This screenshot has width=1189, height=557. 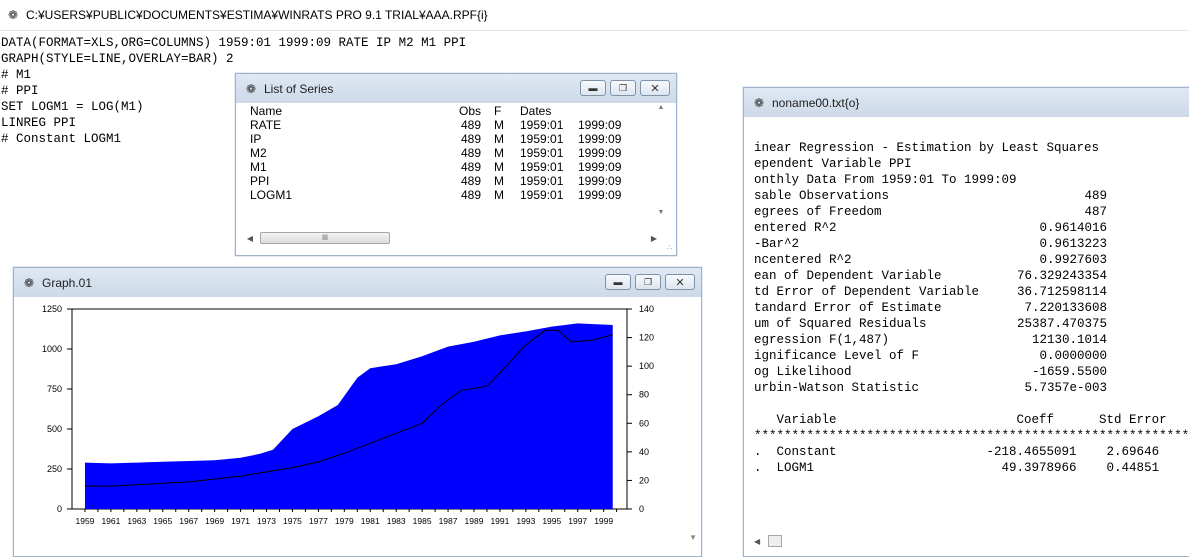 What do you see at coordinates (822, 196) in the screenshot?
I see `stat-label: sable Observations` at bounding box center [822, 196].